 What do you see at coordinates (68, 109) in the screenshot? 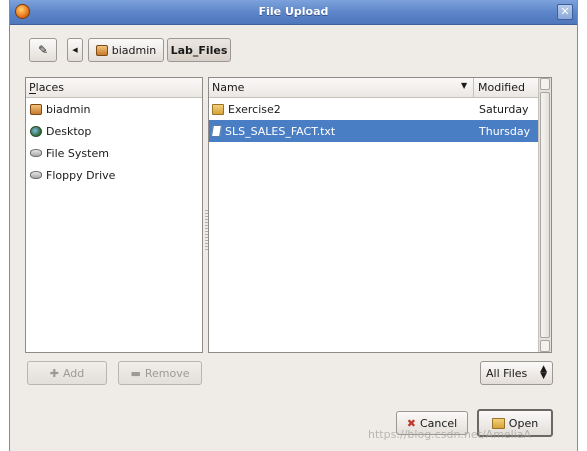
I see `places-item-label: biadmin` at bounding box center [68, 109].